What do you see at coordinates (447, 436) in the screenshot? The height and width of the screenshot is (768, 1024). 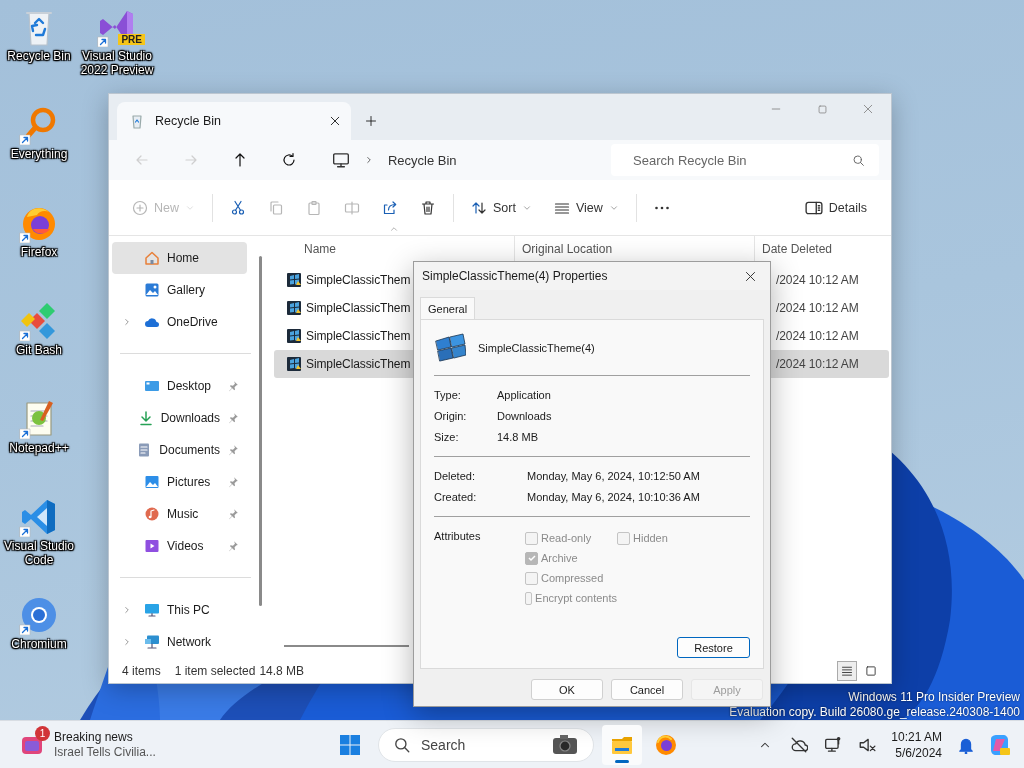 I see `field-label: Size:` at bounding box center [447, 436].